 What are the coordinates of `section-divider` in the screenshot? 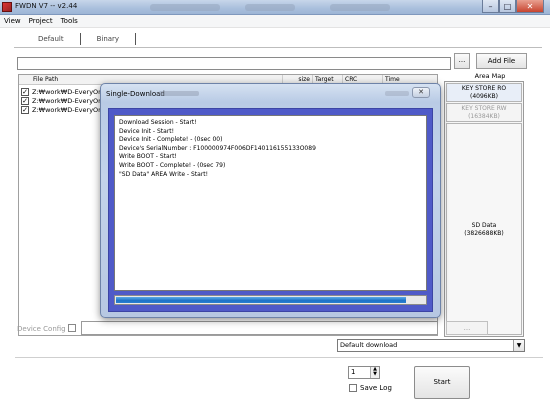 It's located at (279, 357).